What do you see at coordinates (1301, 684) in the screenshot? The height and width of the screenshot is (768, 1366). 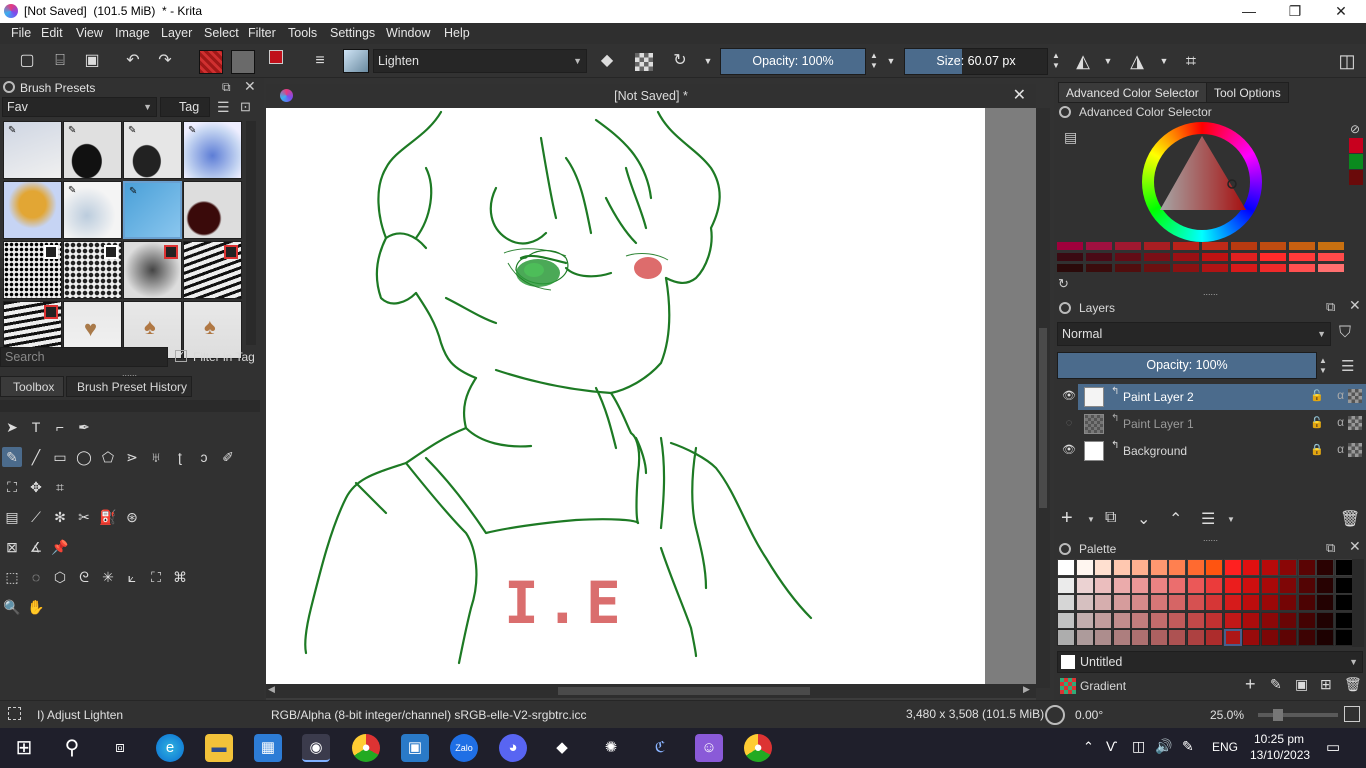 I see `palette-save-icon: ▣` at bounding box center [1301, 684].